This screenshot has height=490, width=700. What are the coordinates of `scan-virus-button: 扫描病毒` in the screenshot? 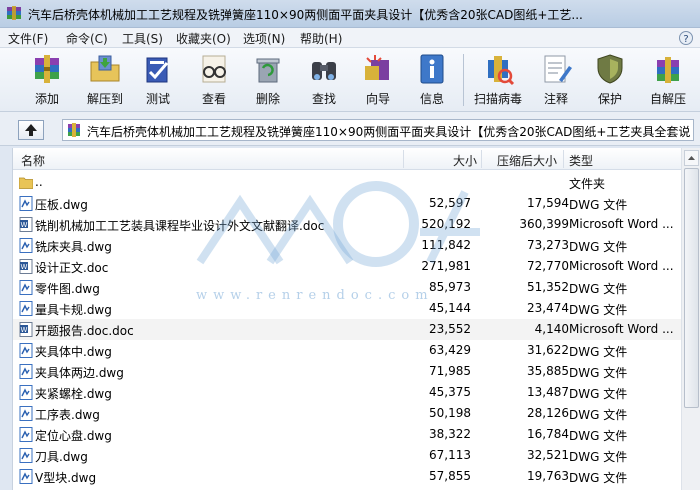 It's located at (498, 80).